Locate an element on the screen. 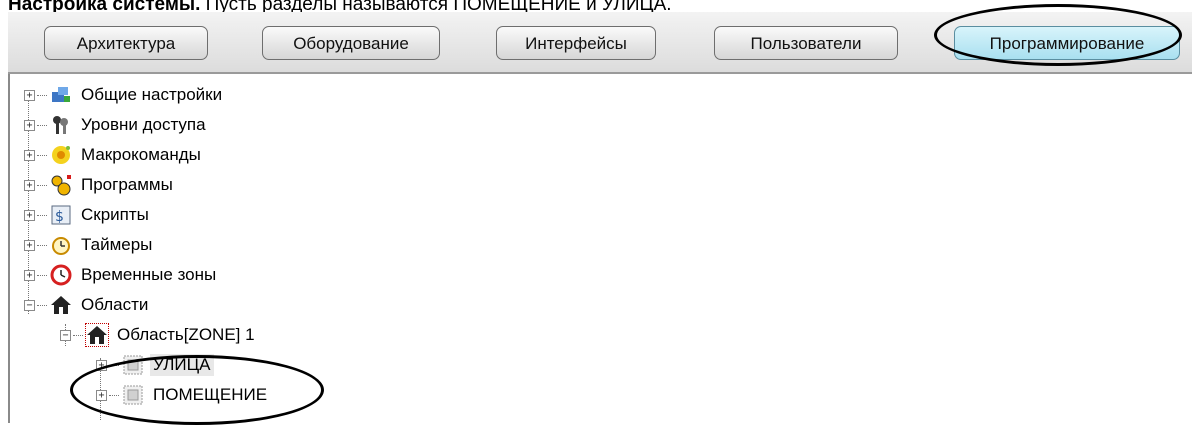  tree-item-label: Программы is located at coordinates (127, 184).